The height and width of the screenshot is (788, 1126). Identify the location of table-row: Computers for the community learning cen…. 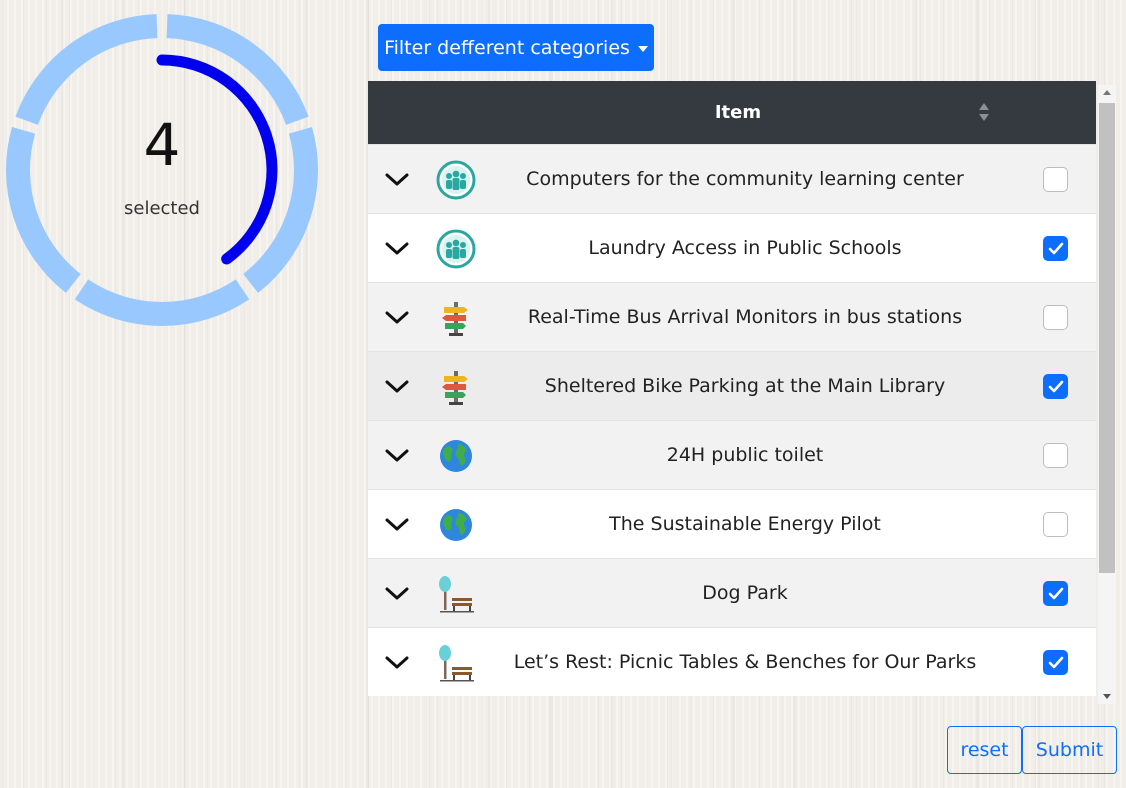
(732, 178).